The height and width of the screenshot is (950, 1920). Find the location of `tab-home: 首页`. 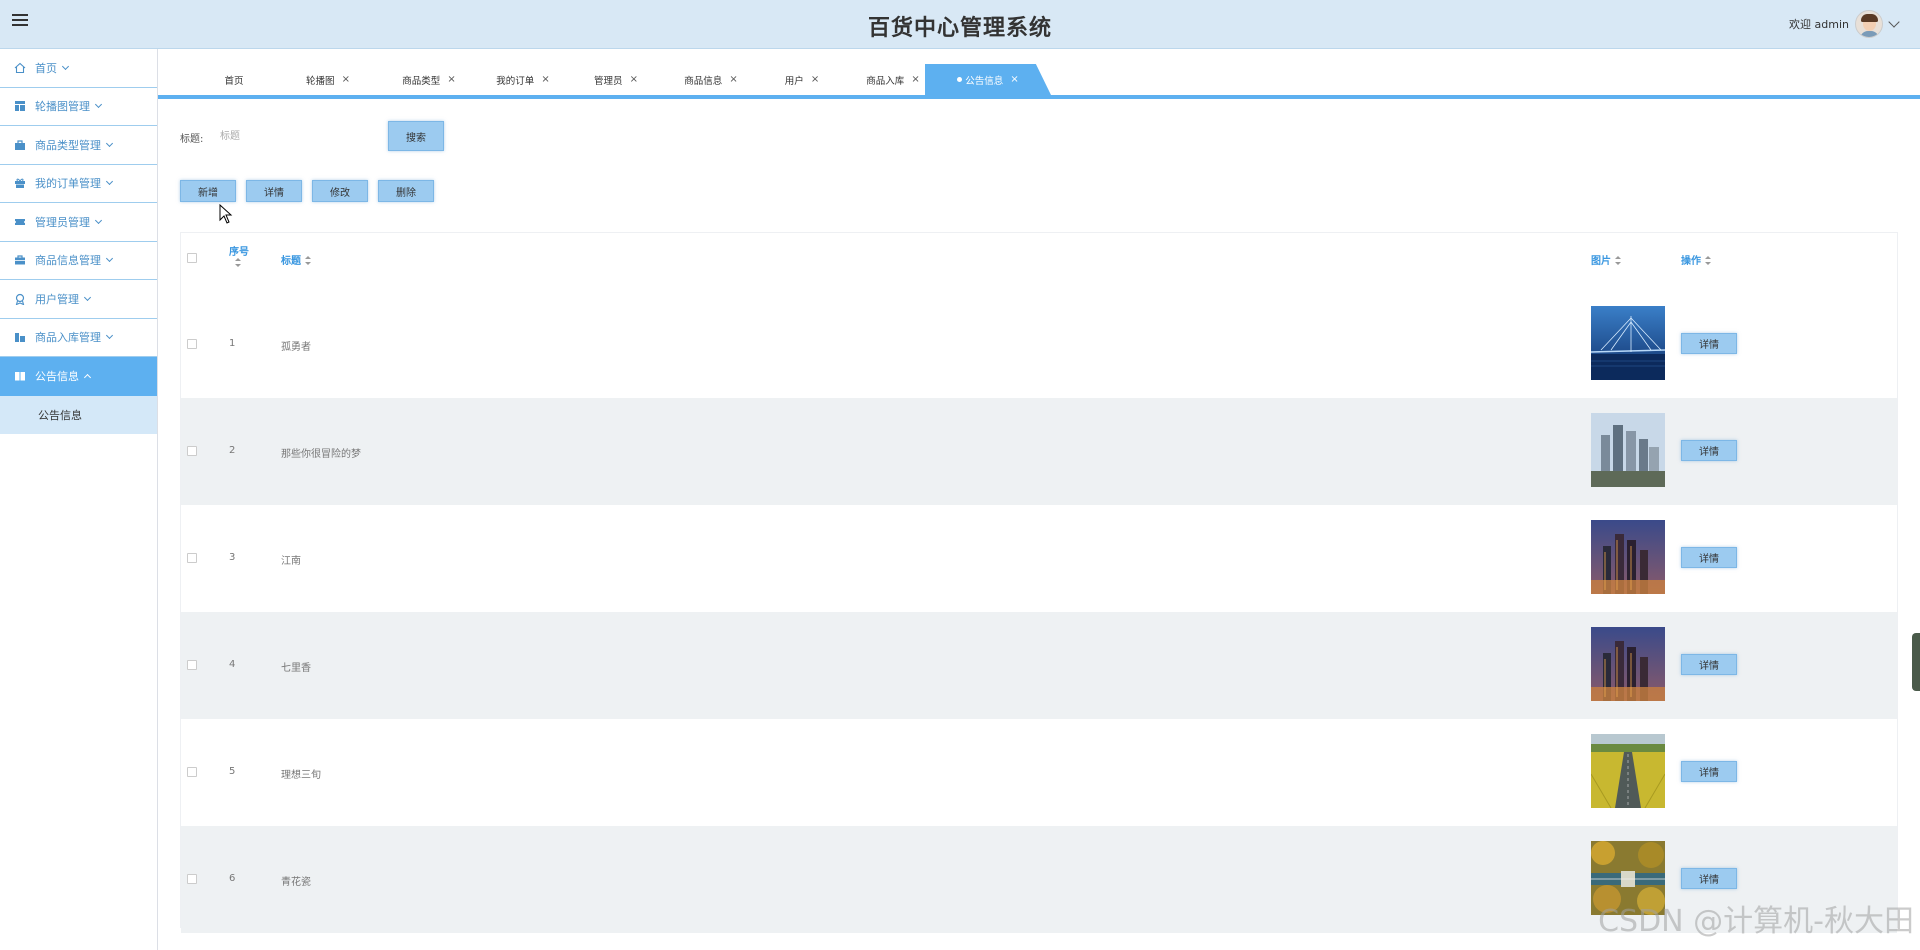

tab-home: 首页 is located at coordinates (234, 79).